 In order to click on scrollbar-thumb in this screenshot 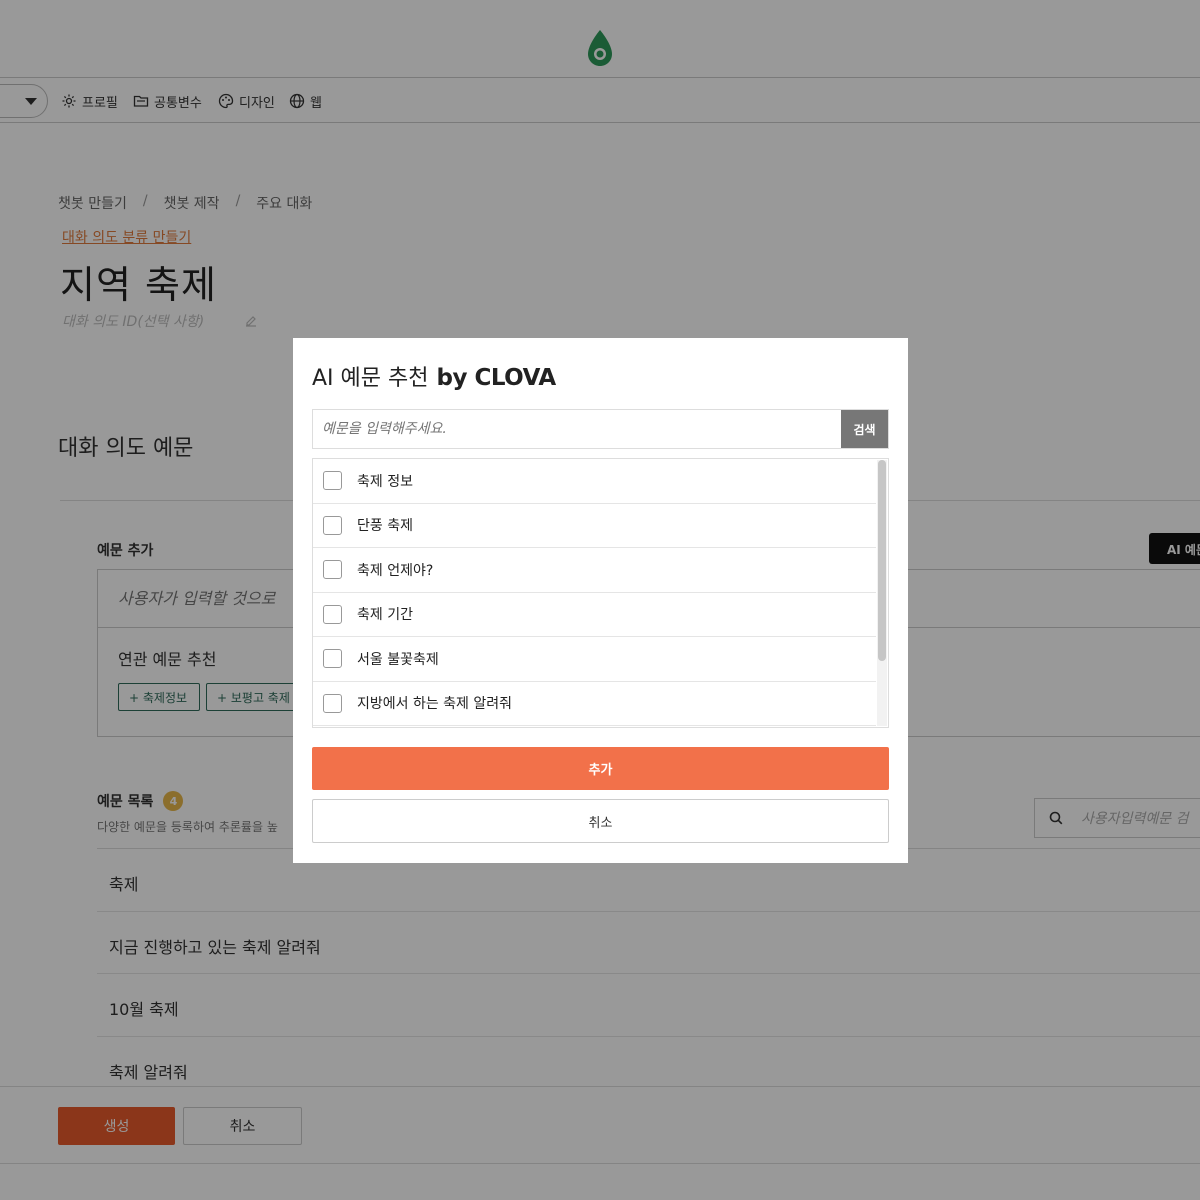, I will do `click(882, 560)`.